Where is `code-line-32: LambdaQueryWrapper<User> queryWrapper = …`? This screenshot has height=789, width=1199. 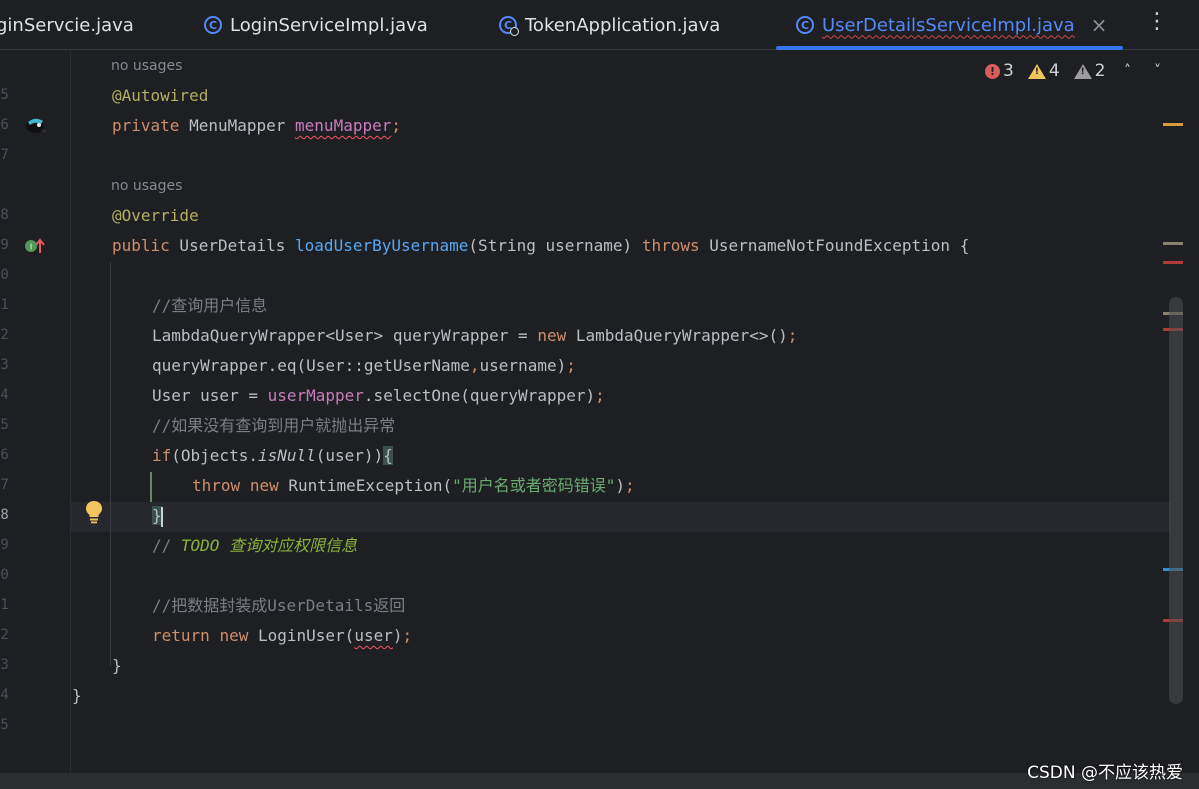 code-line-32: LambdaQueryWrapper<User> queryWrapper = … is located at coordinates (475, 335).